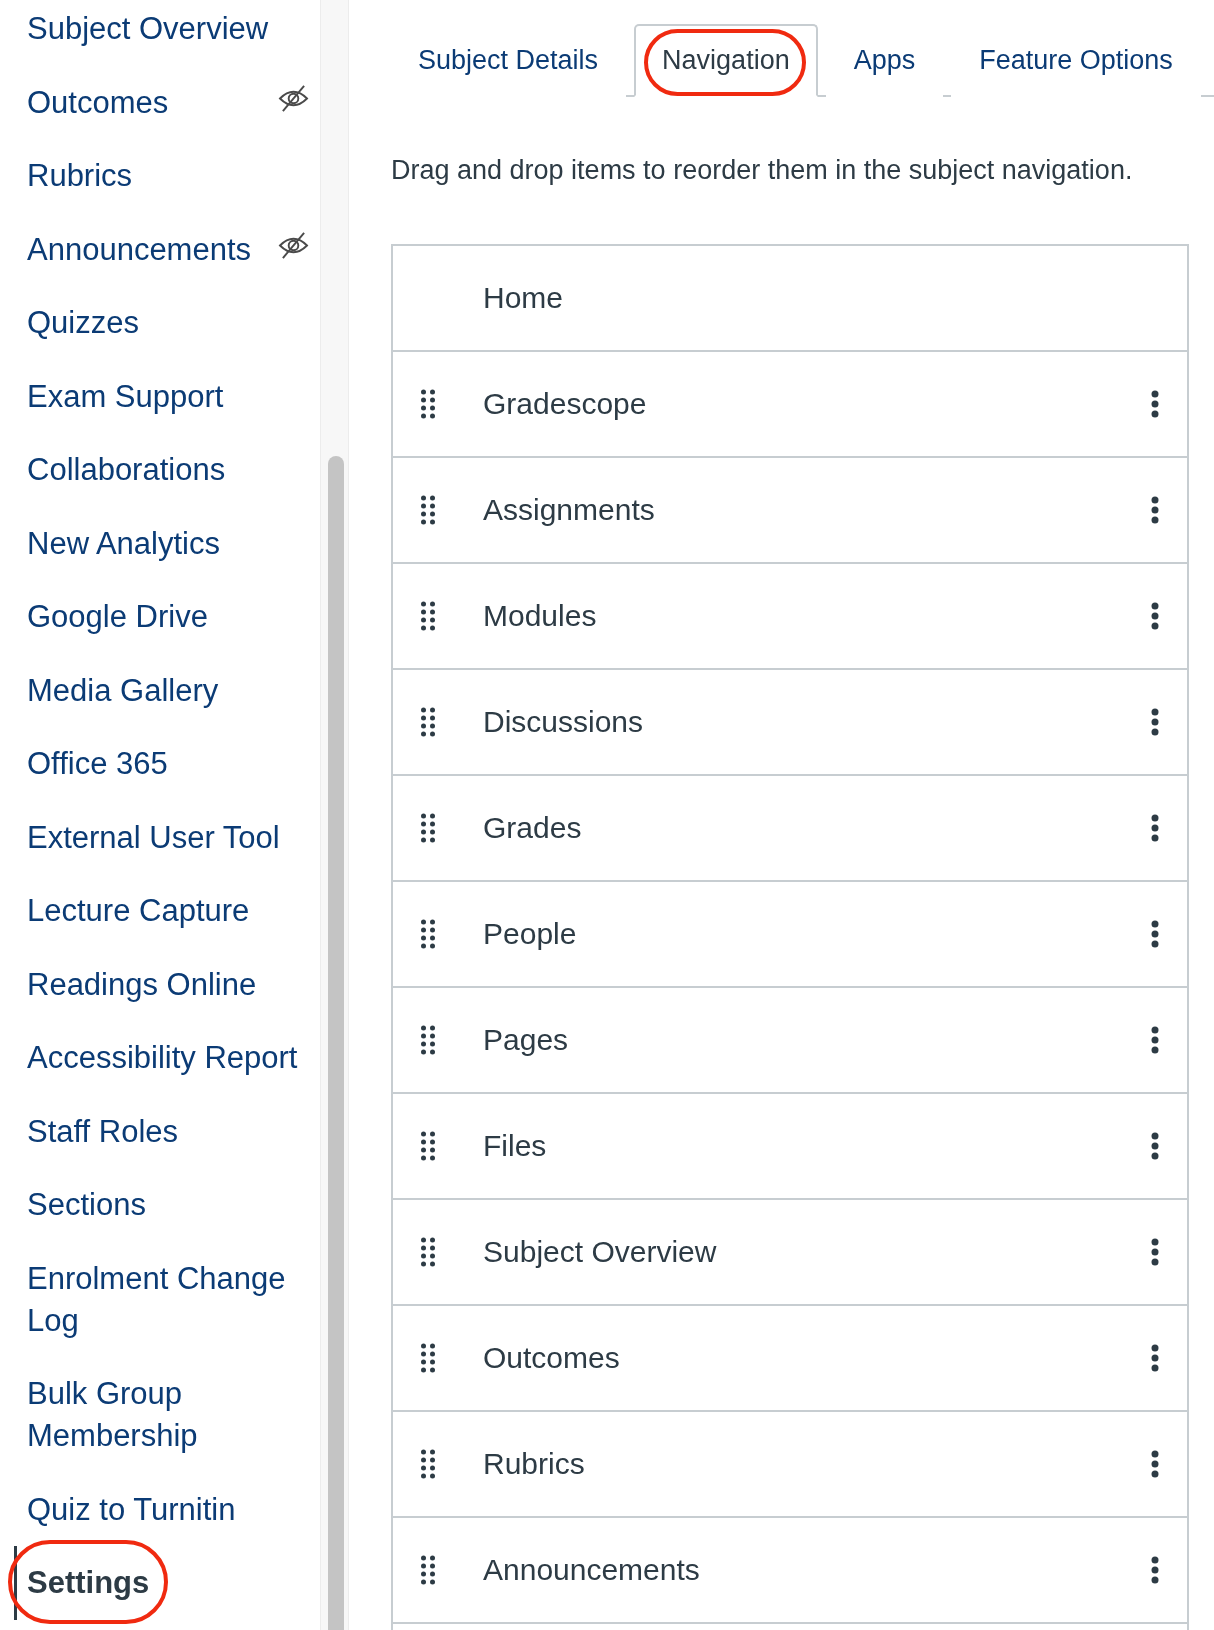 This screenshot has height=1630, width=1214. What do you see at coordinates (167, 1058) in the screenshot?
I see `sidebar-link: Accessibility Report` at bounding box center [167, 1058].